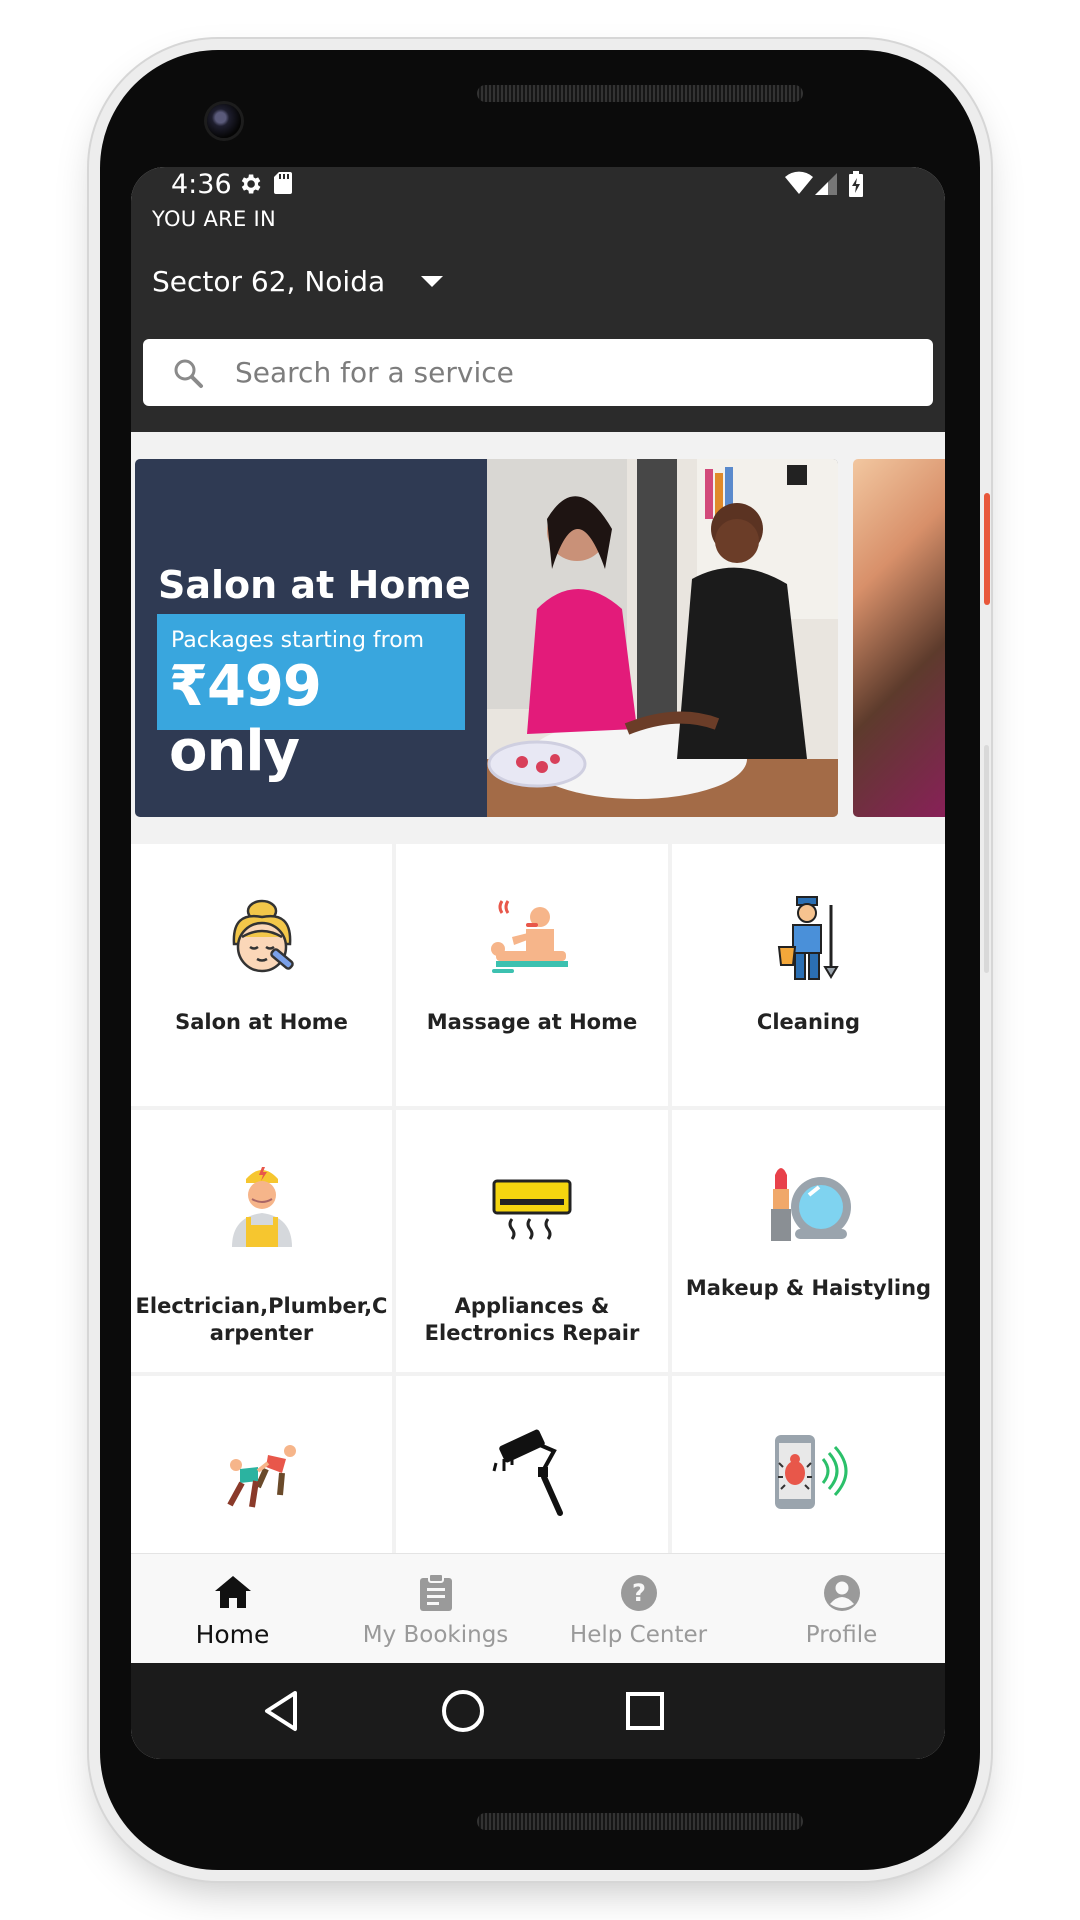 Image resolution: width=1080 pixels, height=1920 pixels. Describe the element at coordinates (281, 1711) in the screenshot. I see `back-icon` at that location.